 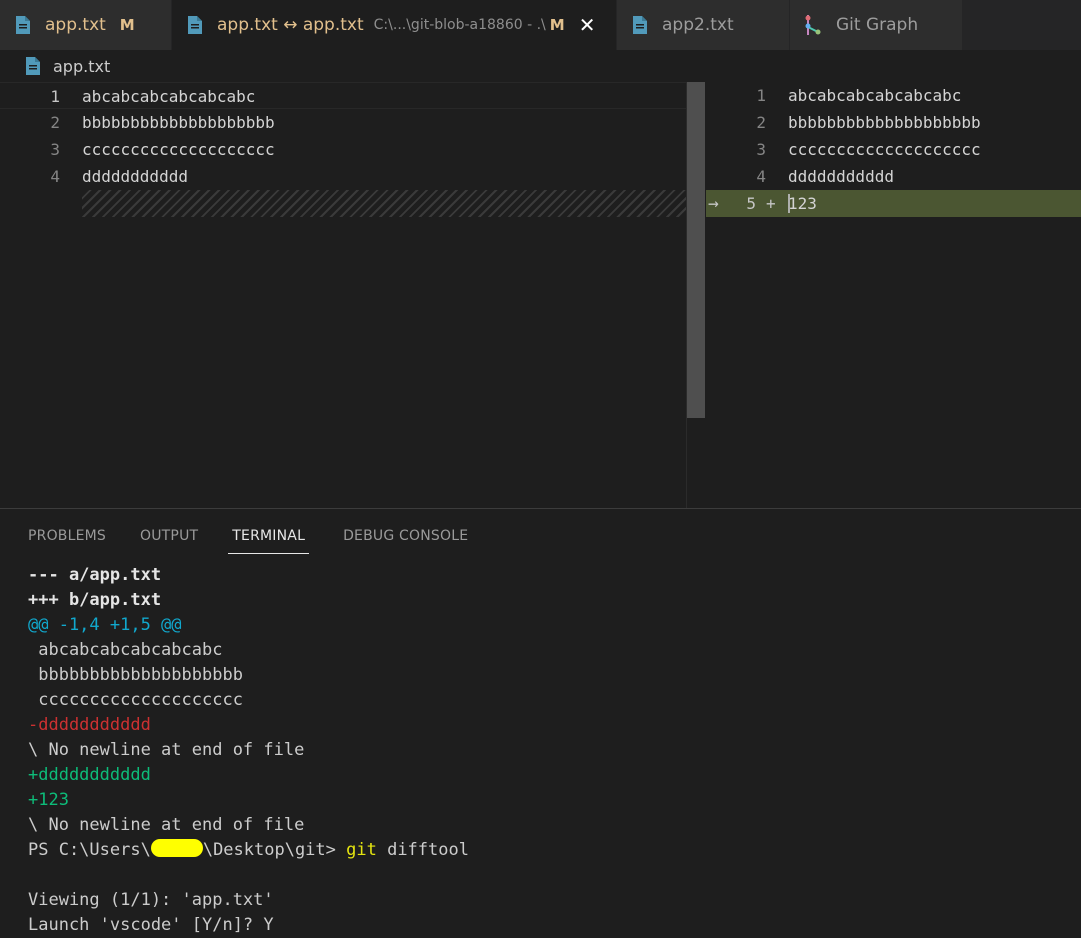 I want to click on tab-title: app2.txt, so click(x=698, y=25).